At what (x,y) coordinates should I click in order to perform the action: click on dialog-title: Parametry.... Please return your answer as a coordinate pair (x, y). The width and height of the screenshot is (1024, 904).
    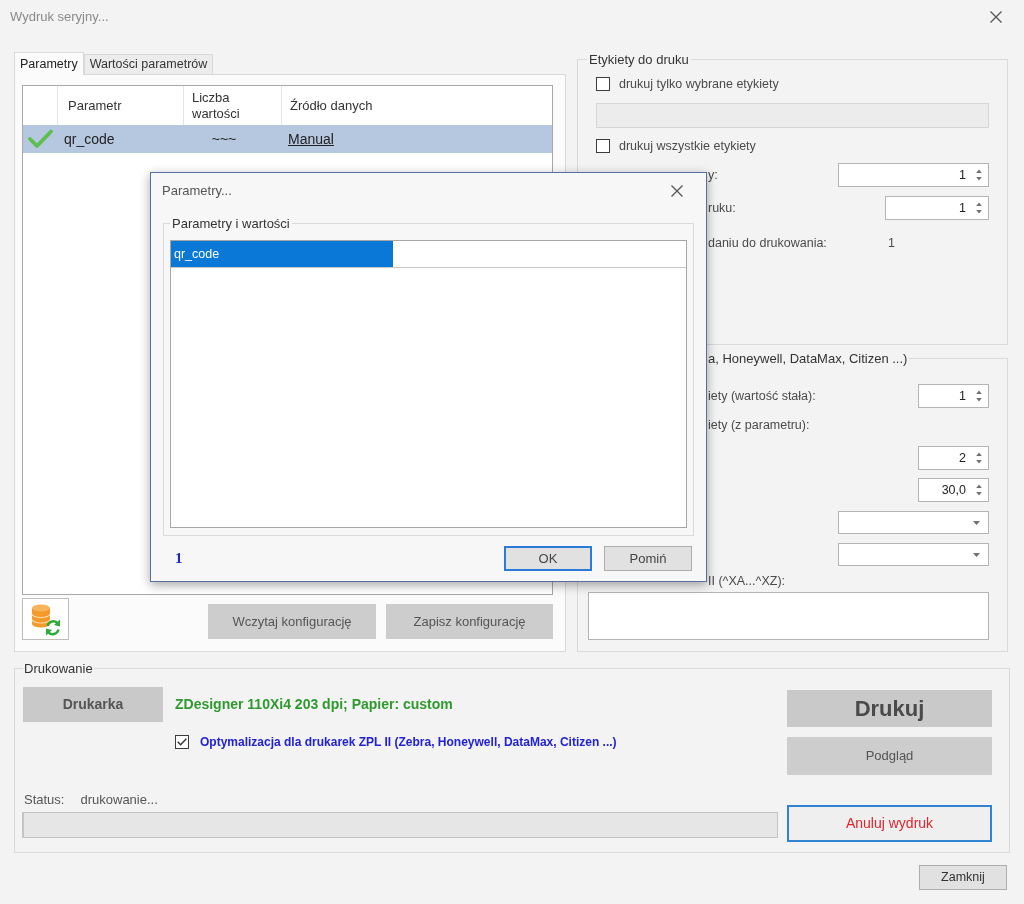
    Looking at the image, I should click on (197, 191).